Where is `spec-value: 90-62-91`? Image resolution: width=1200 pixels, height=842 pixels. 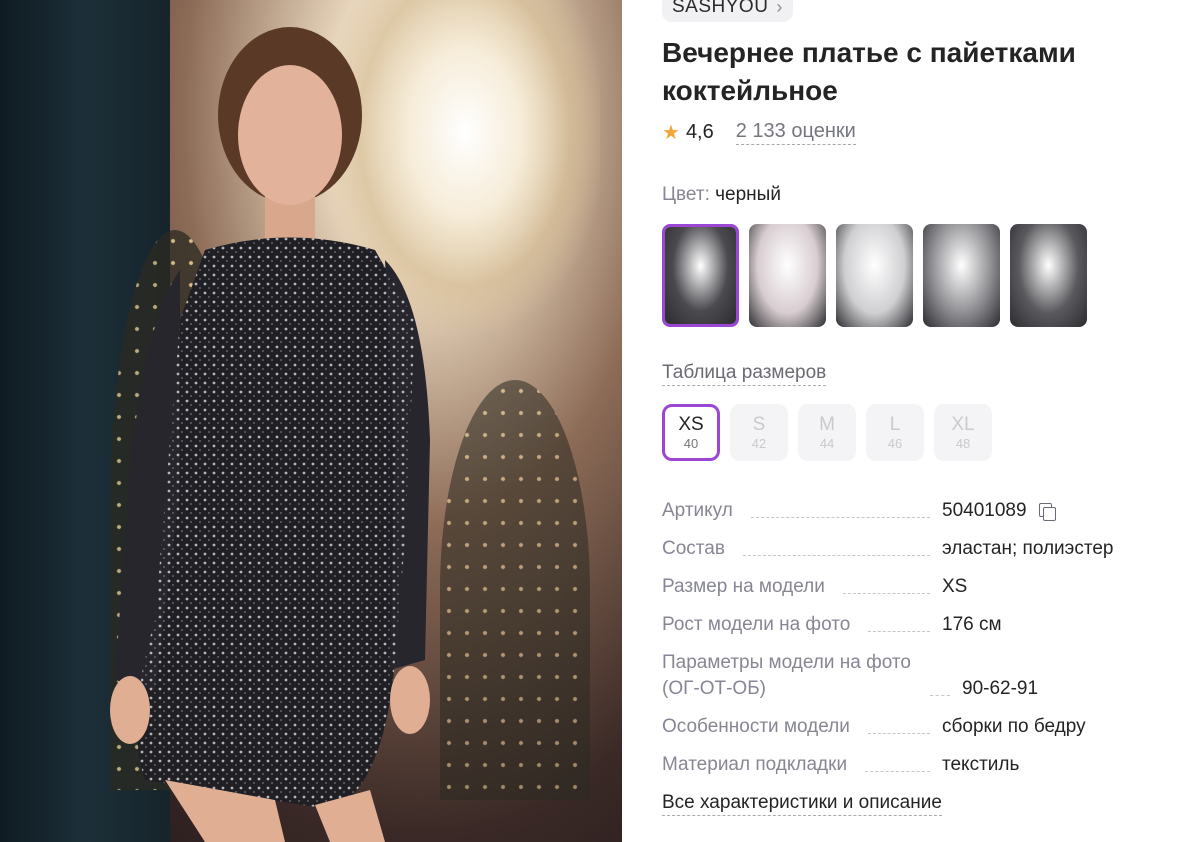 spec-value: 90-62-91 is located at coordinates (1000, 688).